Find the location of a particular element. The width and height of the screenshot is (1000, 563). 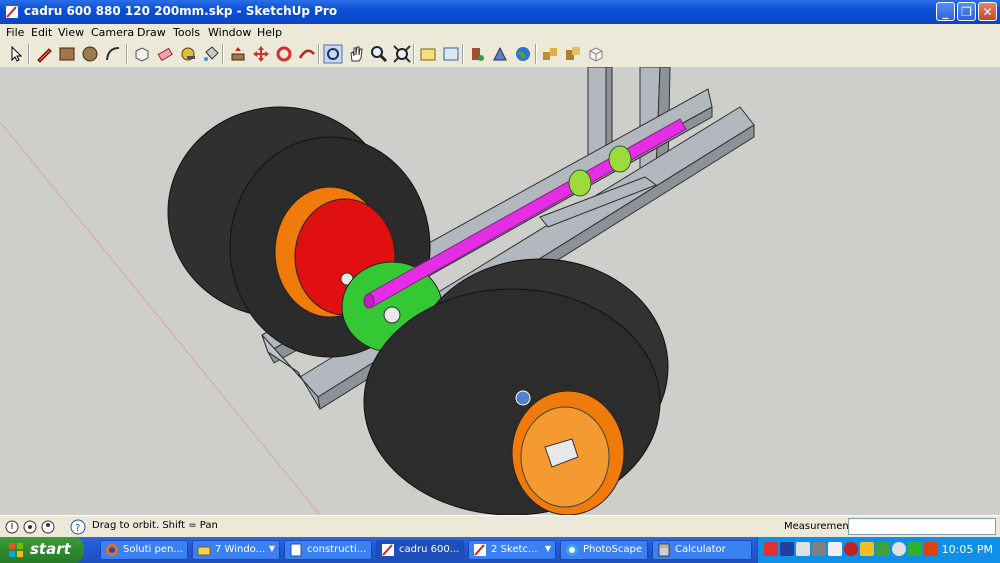

orbit-cursor-icon is located at coordinates (523, 398).